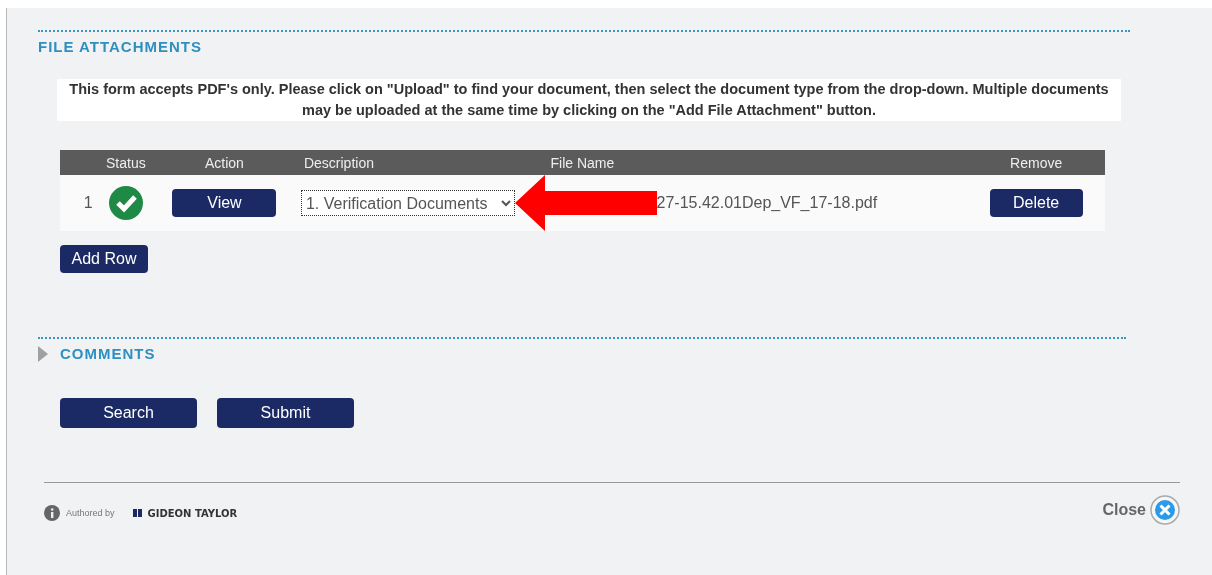 The height and width of the screenshot is (575, 1212). Describe the element at coordinates (338, 162) in the screenshot. I see `column-header: Description` at that location.